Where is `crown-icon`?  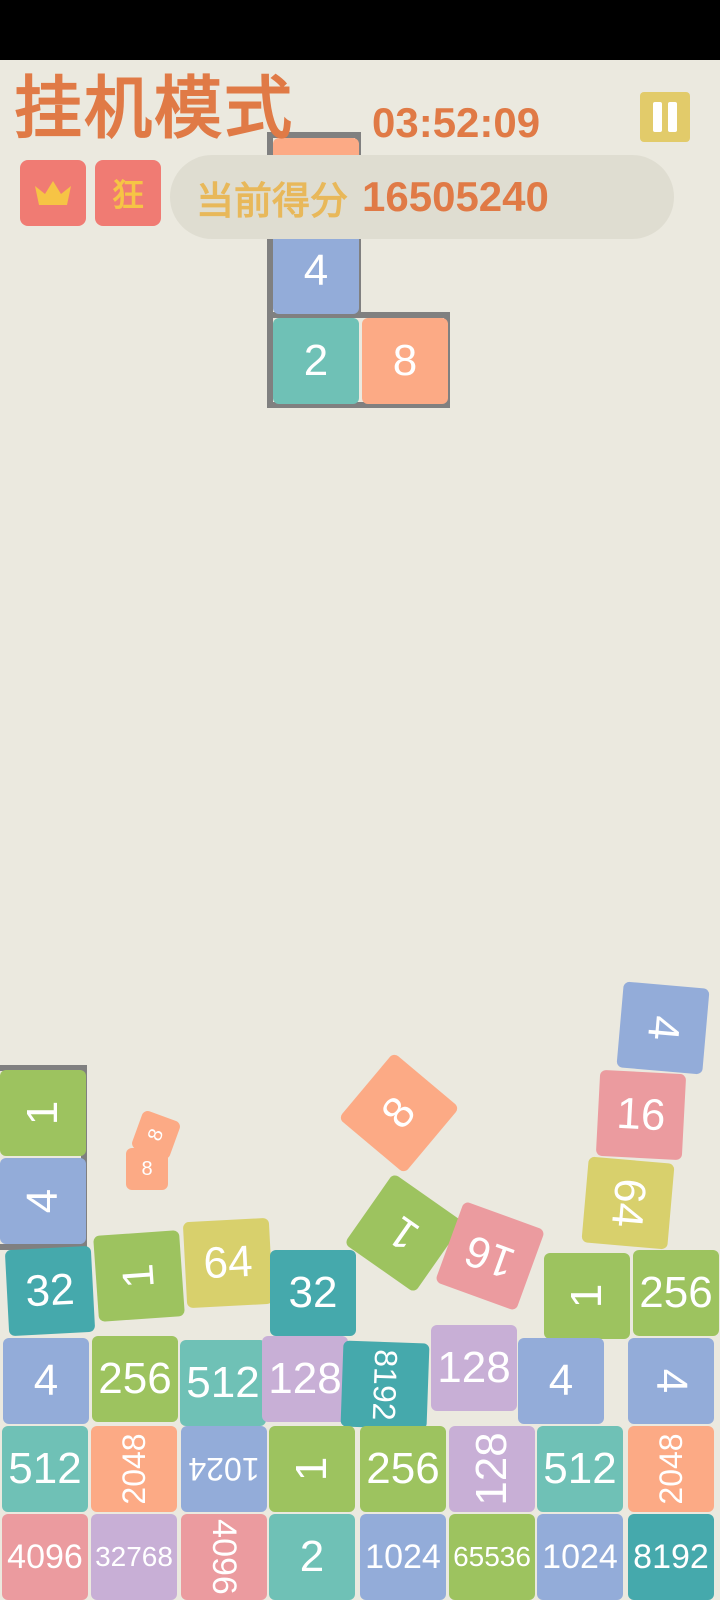
crown-icon is located at coordinates (53, 193).